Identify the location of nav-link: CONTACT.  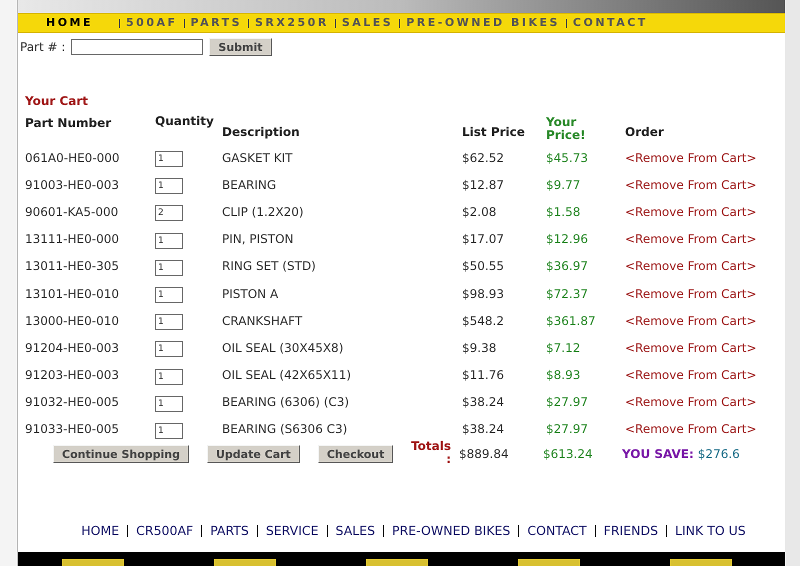
(610, 23).